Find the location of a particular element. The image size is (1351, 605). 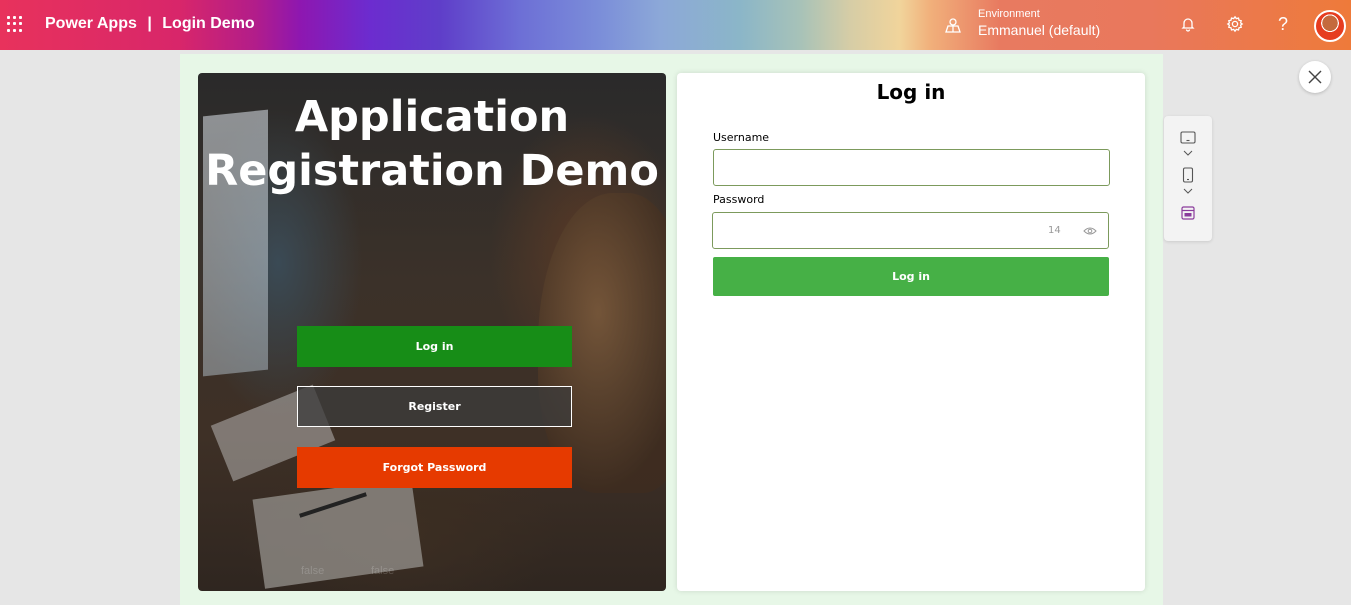

app-heading: Application Registration Demo is located at coordinates (432, 144).